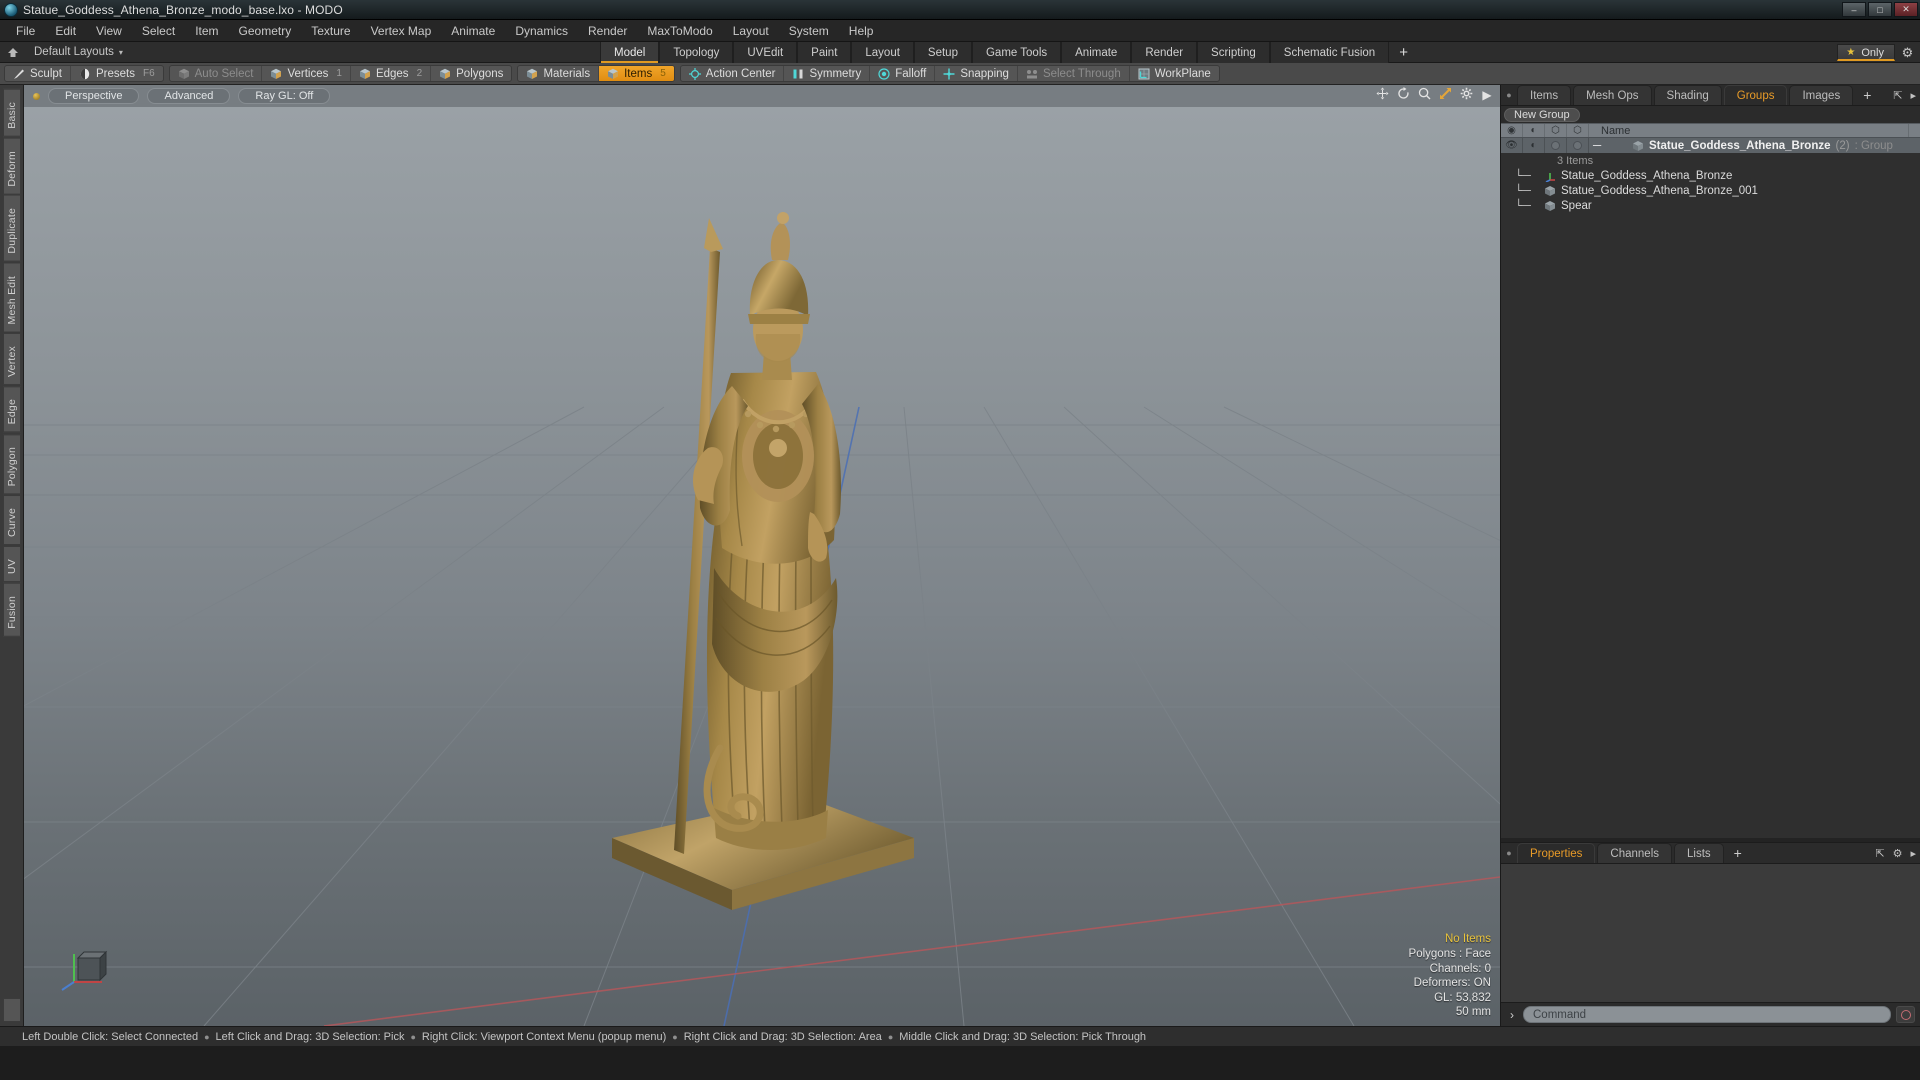 The height and width of the screenshot is (1080, 1920). Describe the element at coordinates (1487, 95) in the screenshot. I see `chevron-right-icon: ▶` at that location.